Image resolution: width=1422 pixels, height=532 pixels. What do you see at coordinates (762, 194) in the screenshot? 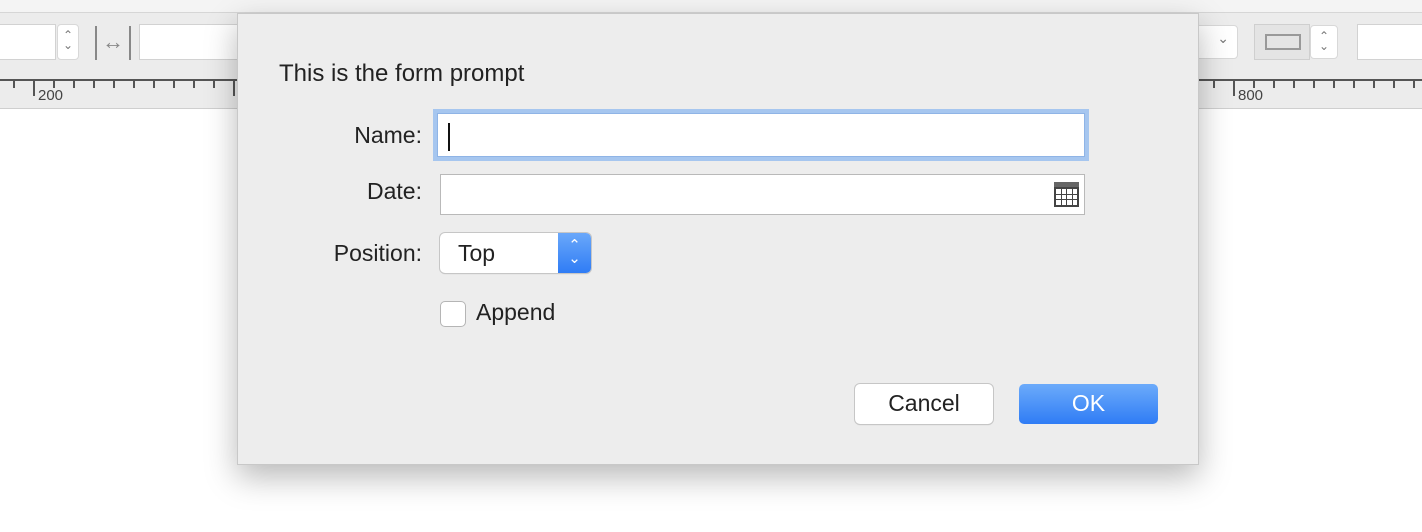
I see `date-input` at bounding box center [762, 194].